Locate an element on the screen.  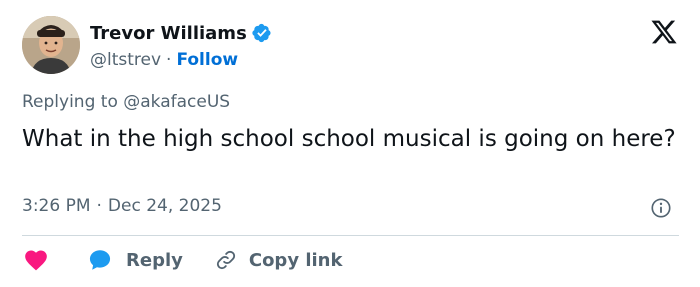
tweet-timestamp: 3:26 PM · Dec 24, 2025 is located at coordinates (122, 206).